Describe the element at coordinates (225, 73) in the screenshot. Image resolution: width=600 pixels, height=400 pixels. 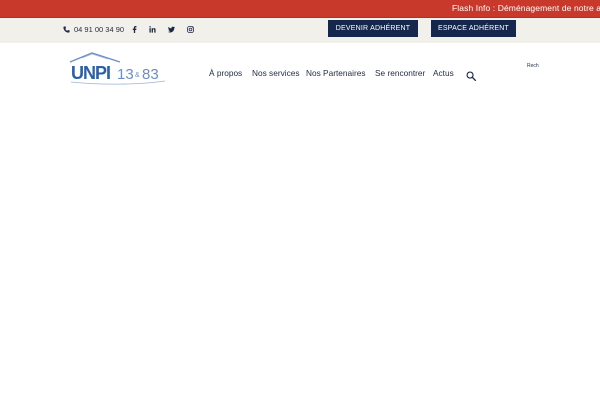
I see `nav-item-a-propos: À propos` at that location.